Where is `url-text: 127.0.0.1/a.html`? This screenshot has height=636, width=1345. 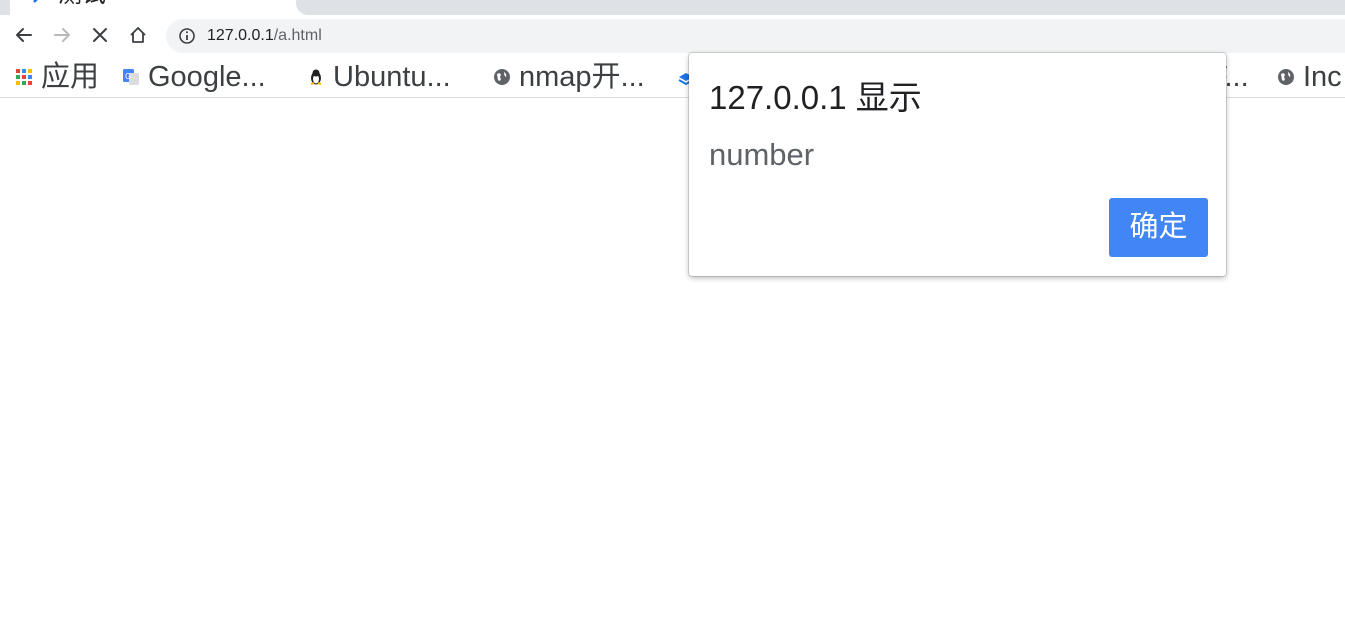 url-text: 127.0.0.1/a.html is located at coordinates (264, 36).